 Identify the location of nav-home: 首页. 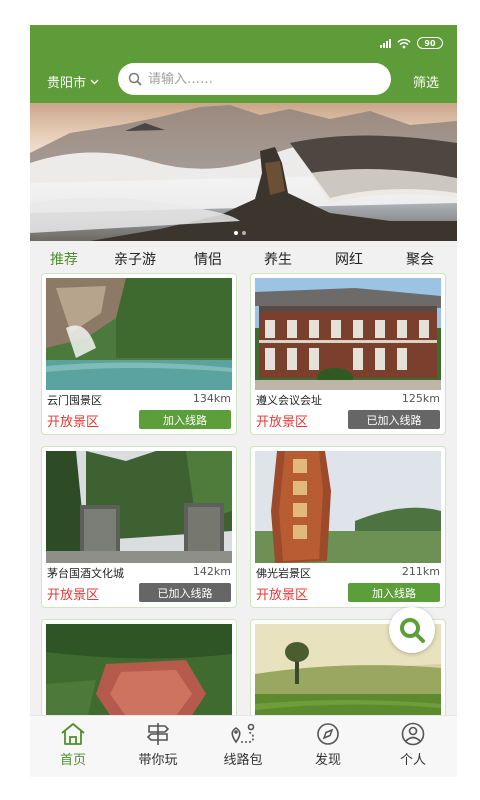
(73, 745).